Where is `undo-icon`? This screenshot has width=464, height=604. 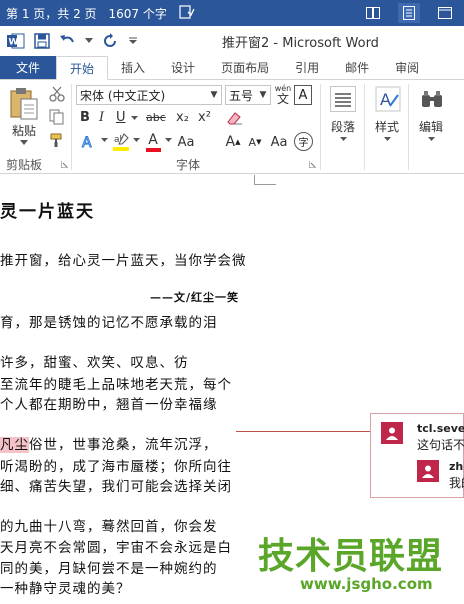 undo-icon is located at coordinates (68, 41).